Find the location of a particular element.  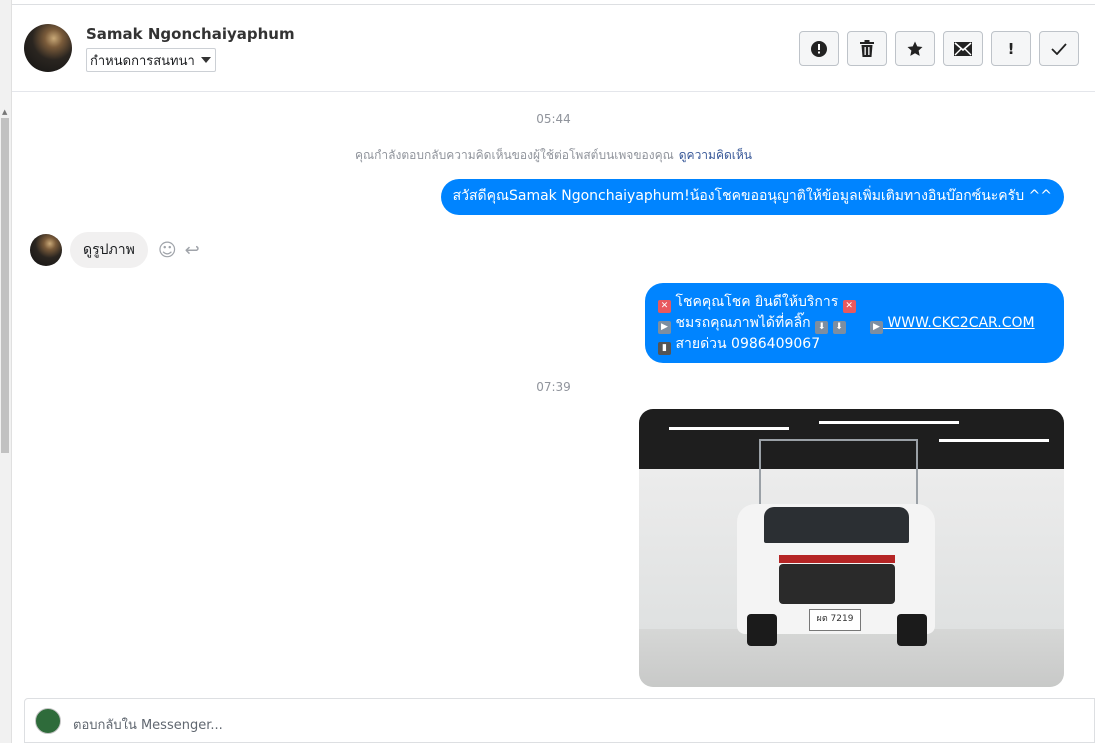

follow-up-button: ! is located at coordinates (1011, 48).